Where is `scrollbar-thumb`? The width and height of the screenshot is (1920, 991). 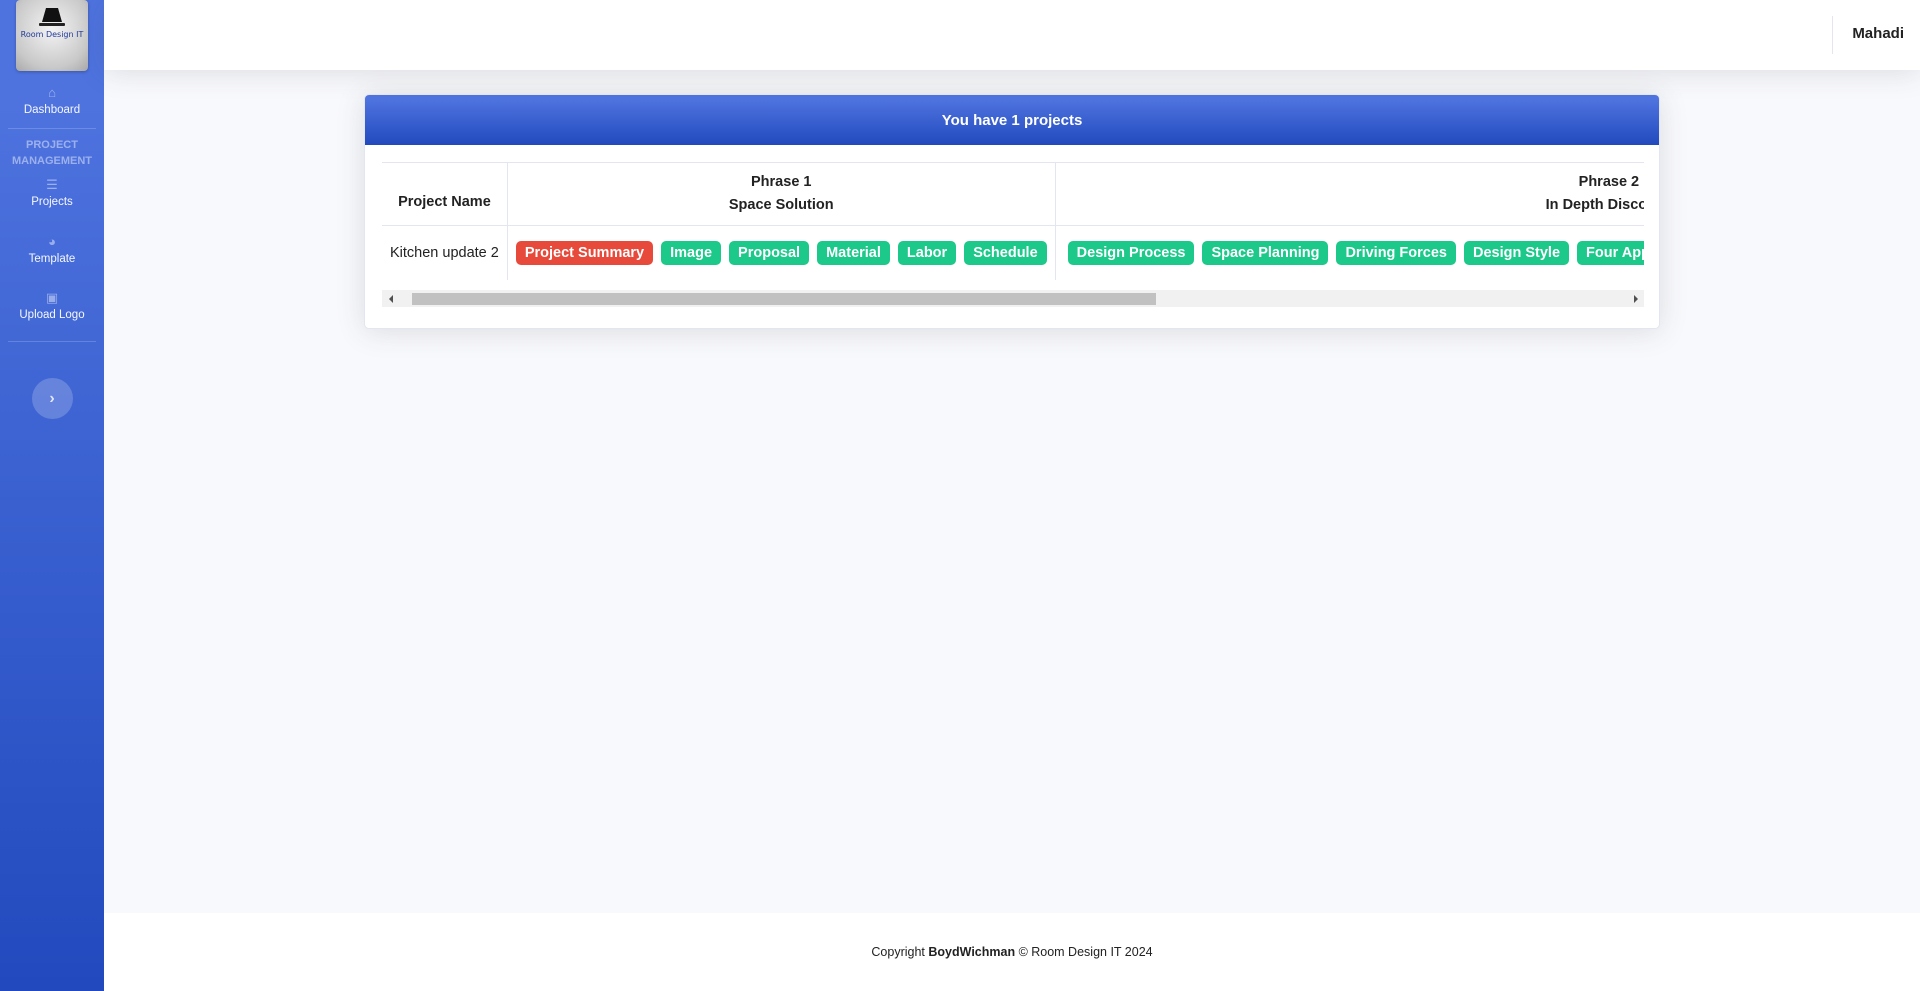 scrollbar-thumb is located at coordinates (784, 299).